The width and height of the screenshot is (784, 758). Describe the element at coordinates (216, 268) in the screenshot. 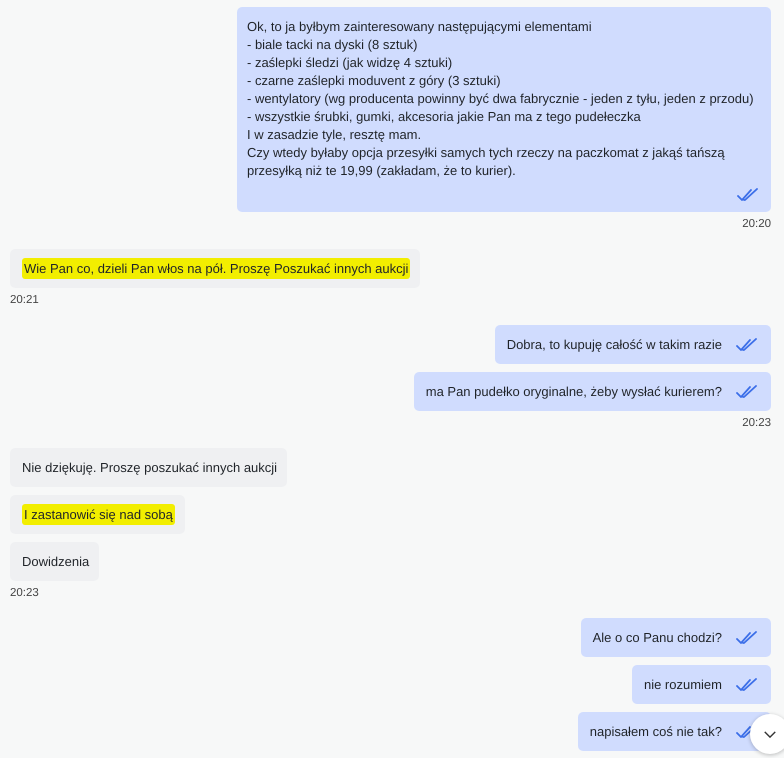

I see `message-text: Wie Pan co, dzieli Pan włos na pół. Proszę Poszukać innych aukcji` at that location.